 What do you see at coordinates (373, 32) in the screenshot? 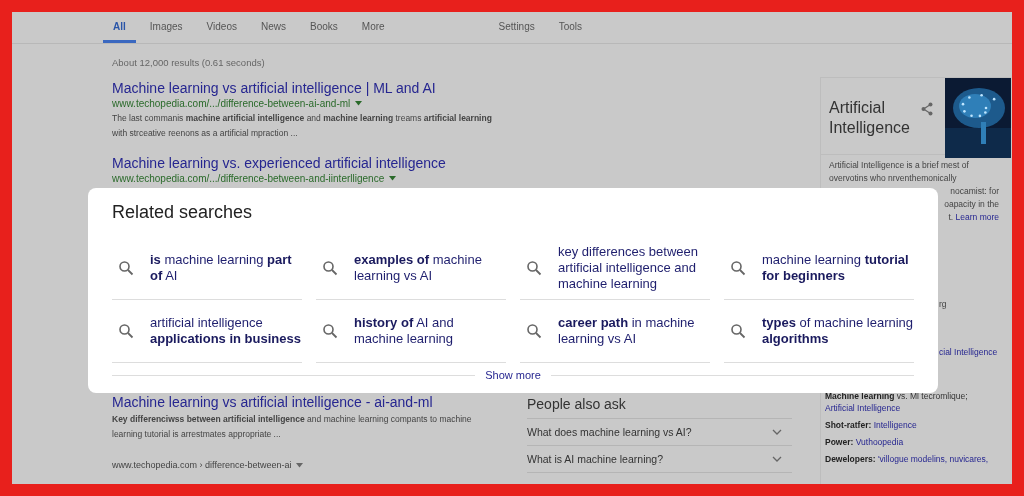
I see `nav-tab: More` at bounding box center [373, 32].